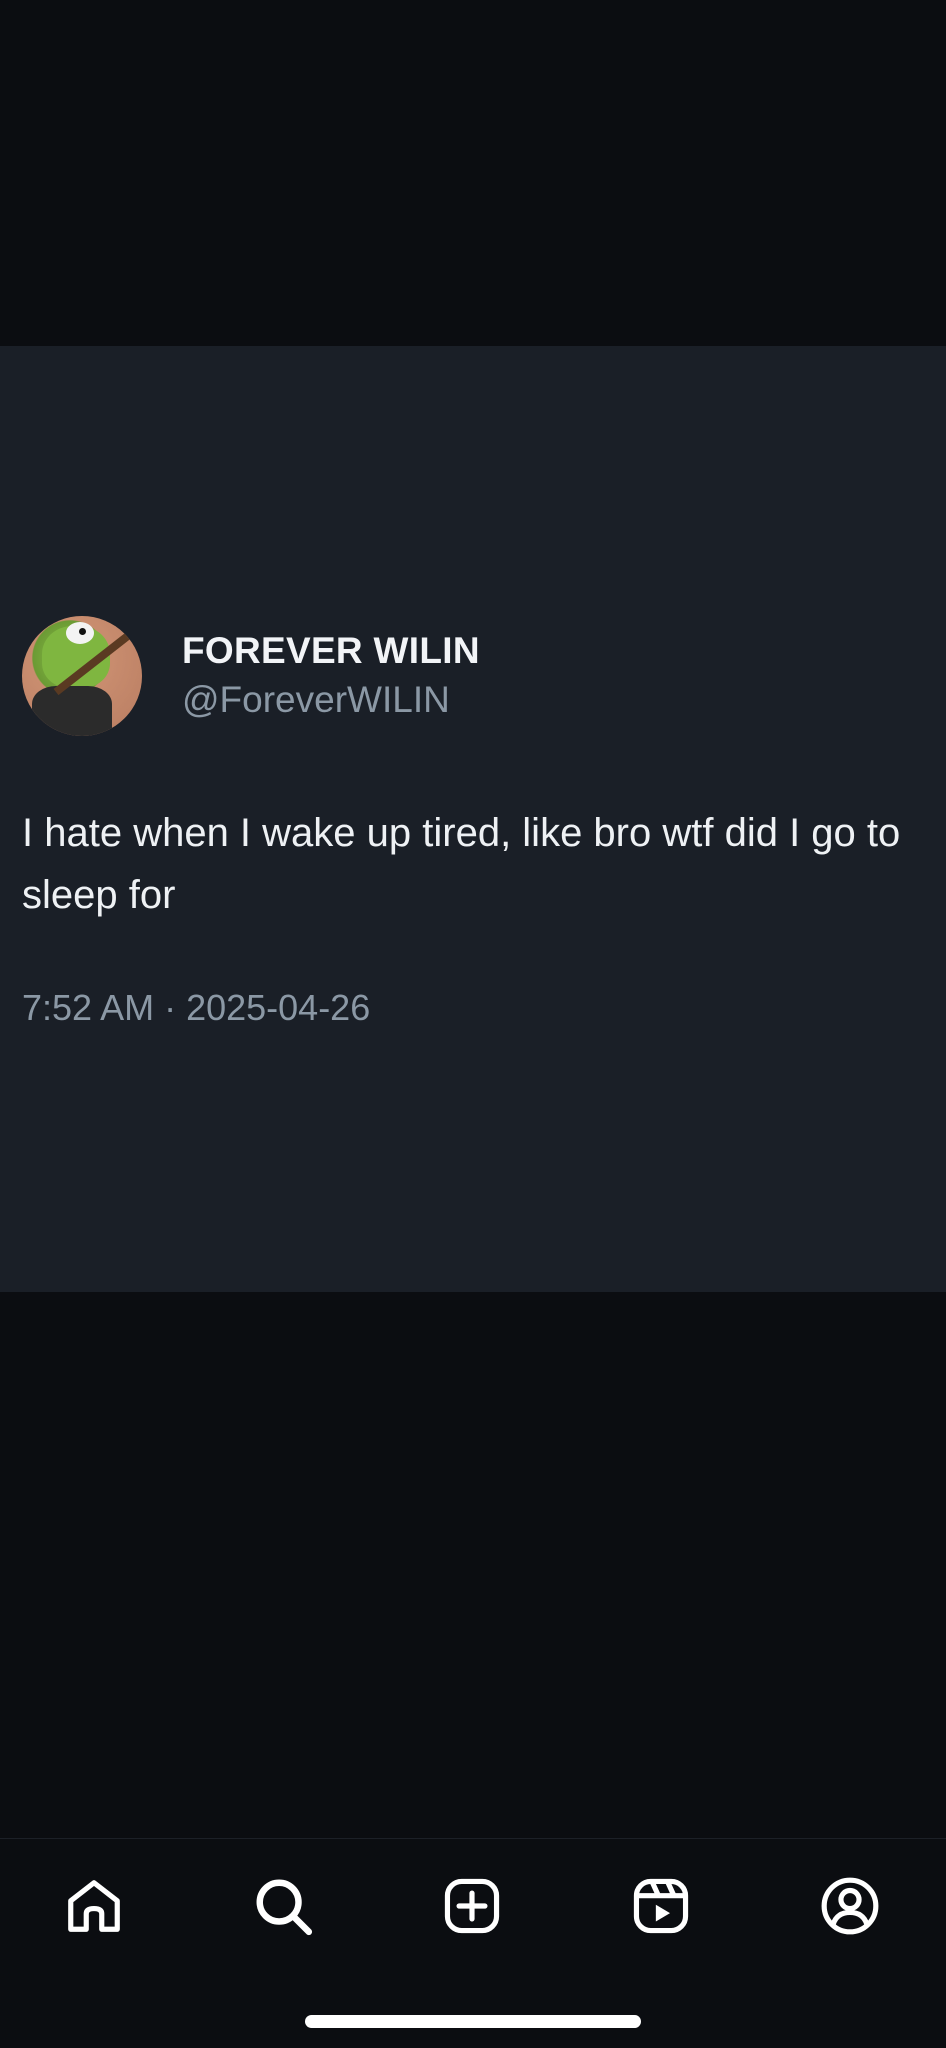 The width and height of the screenshot is (946, 2048). Describe the element at coordinates (331, 651) in the screenshot. I see `author-display-name: FOREVER WILIN` at that location.